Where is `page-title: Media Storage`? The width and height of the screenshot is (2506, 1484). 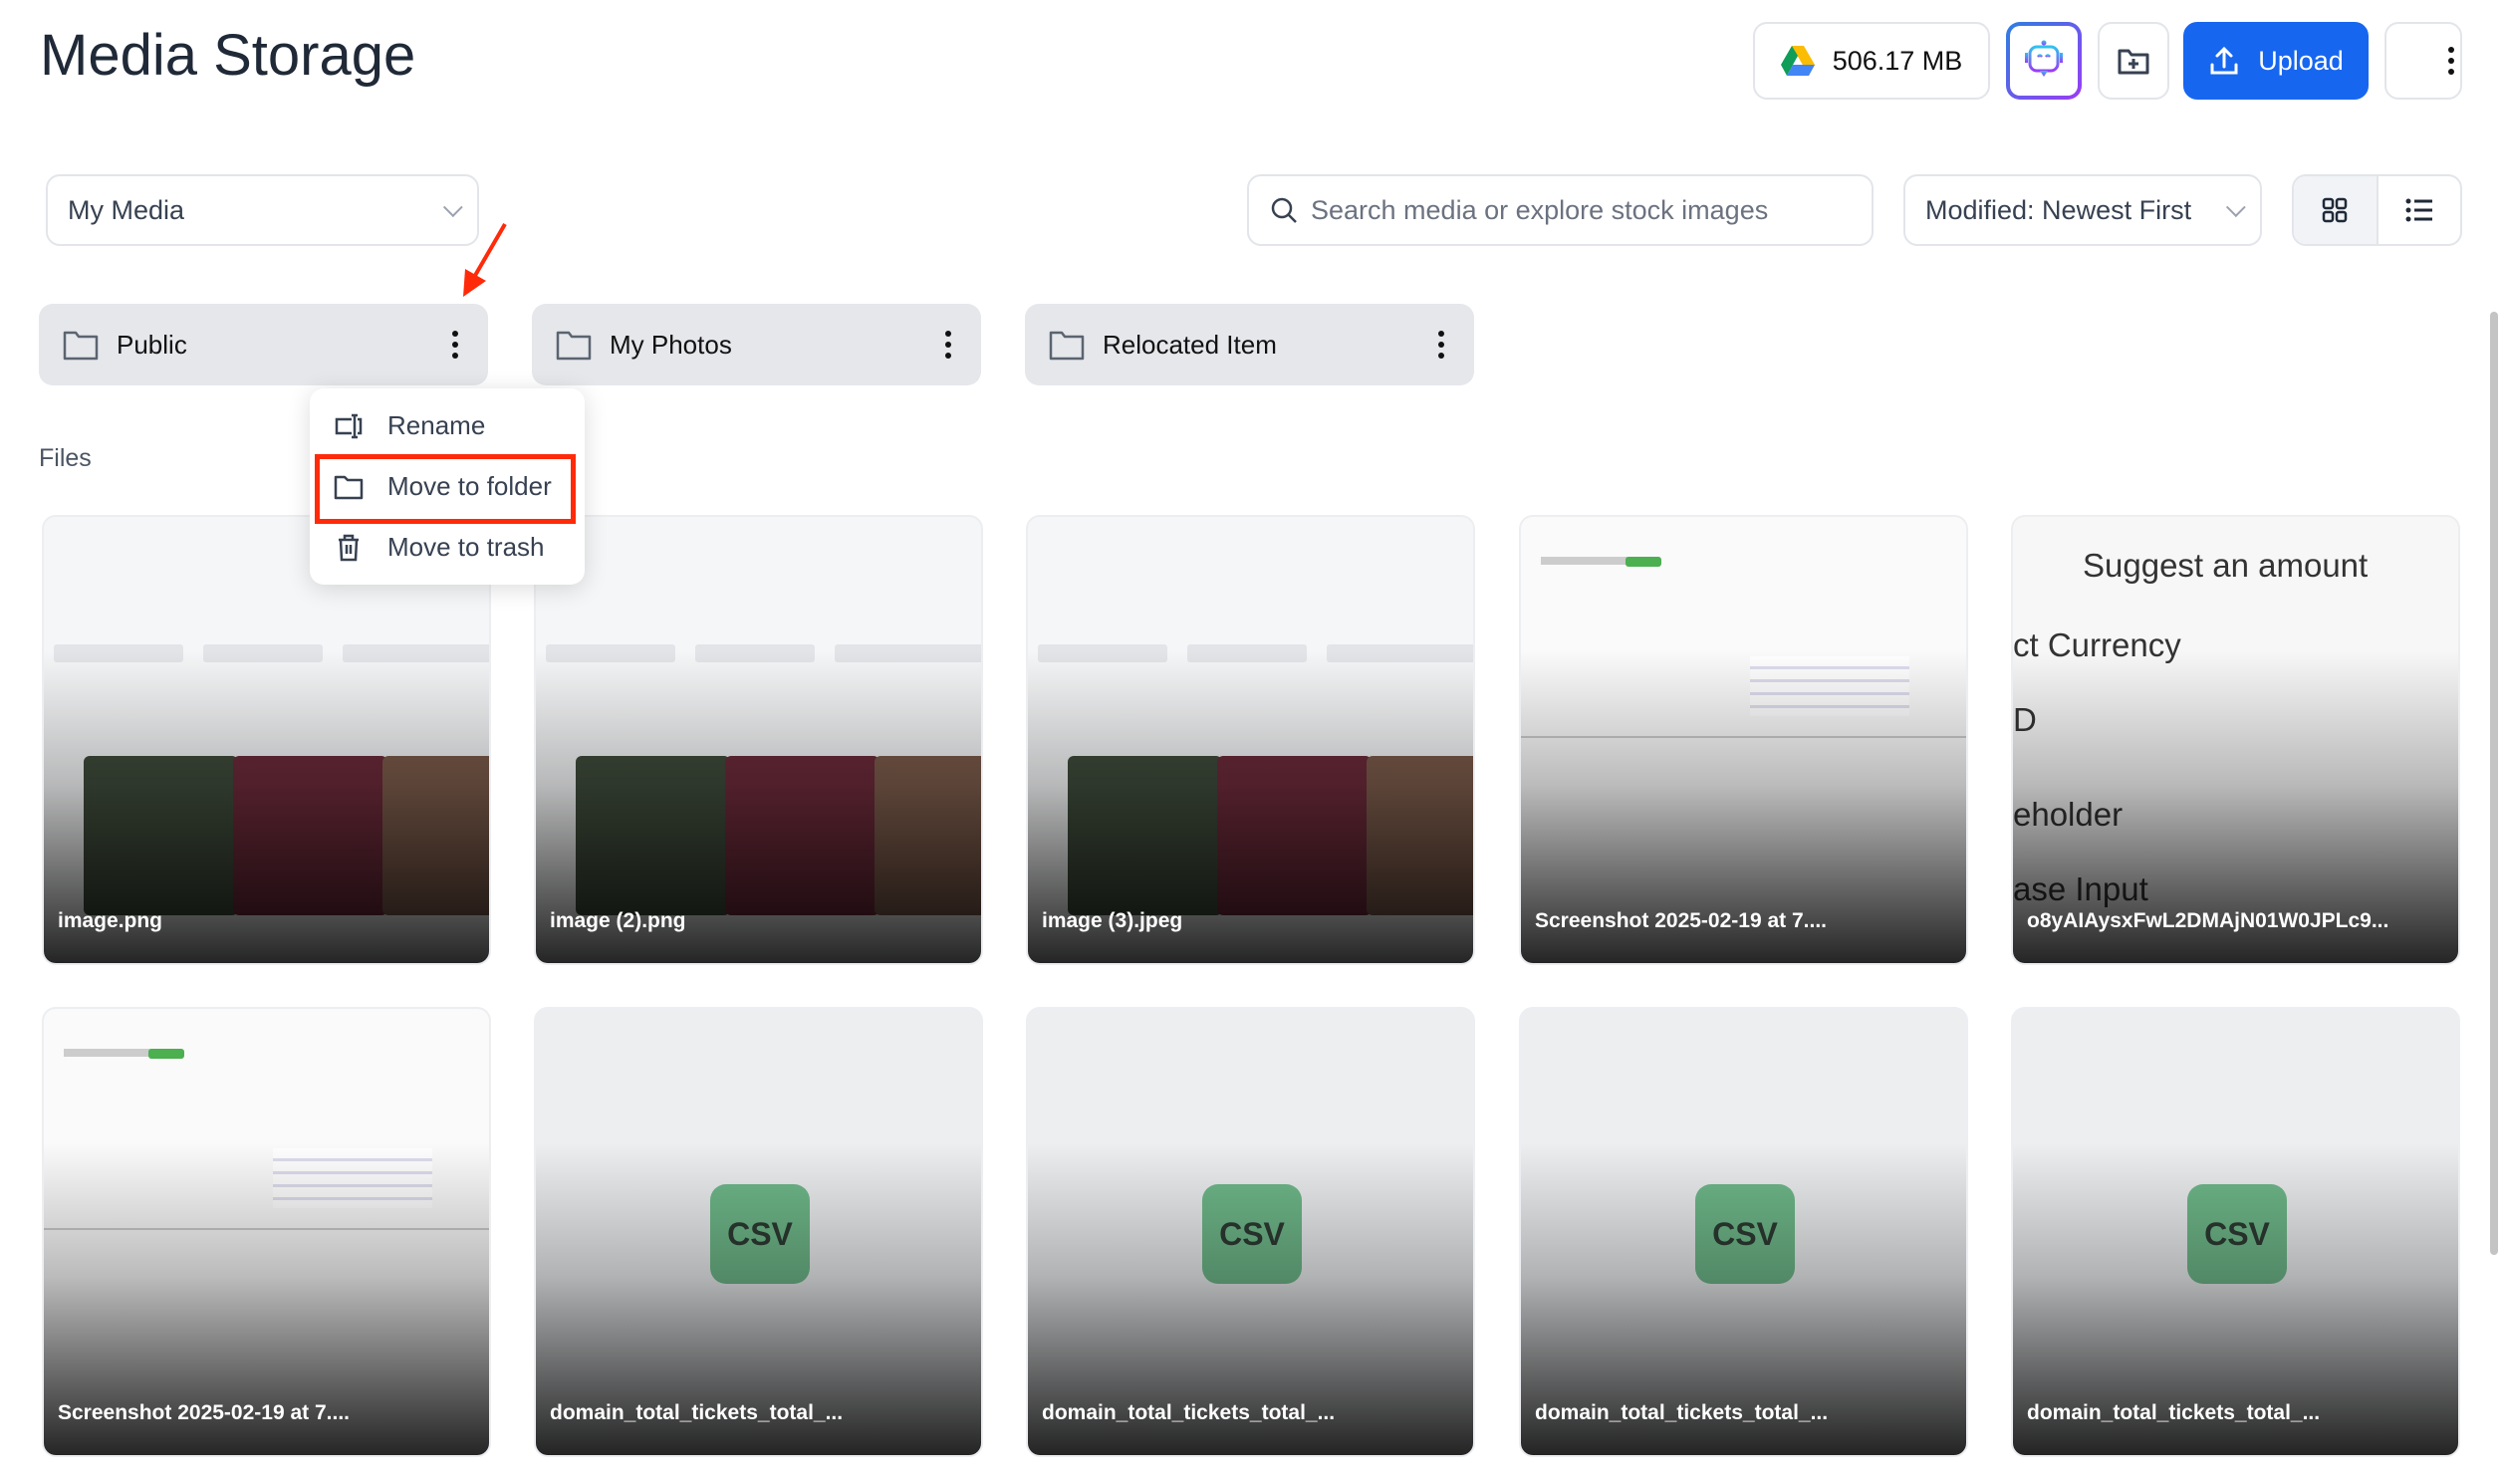
page-title: Media Storage is located at coordinates (228, 55).